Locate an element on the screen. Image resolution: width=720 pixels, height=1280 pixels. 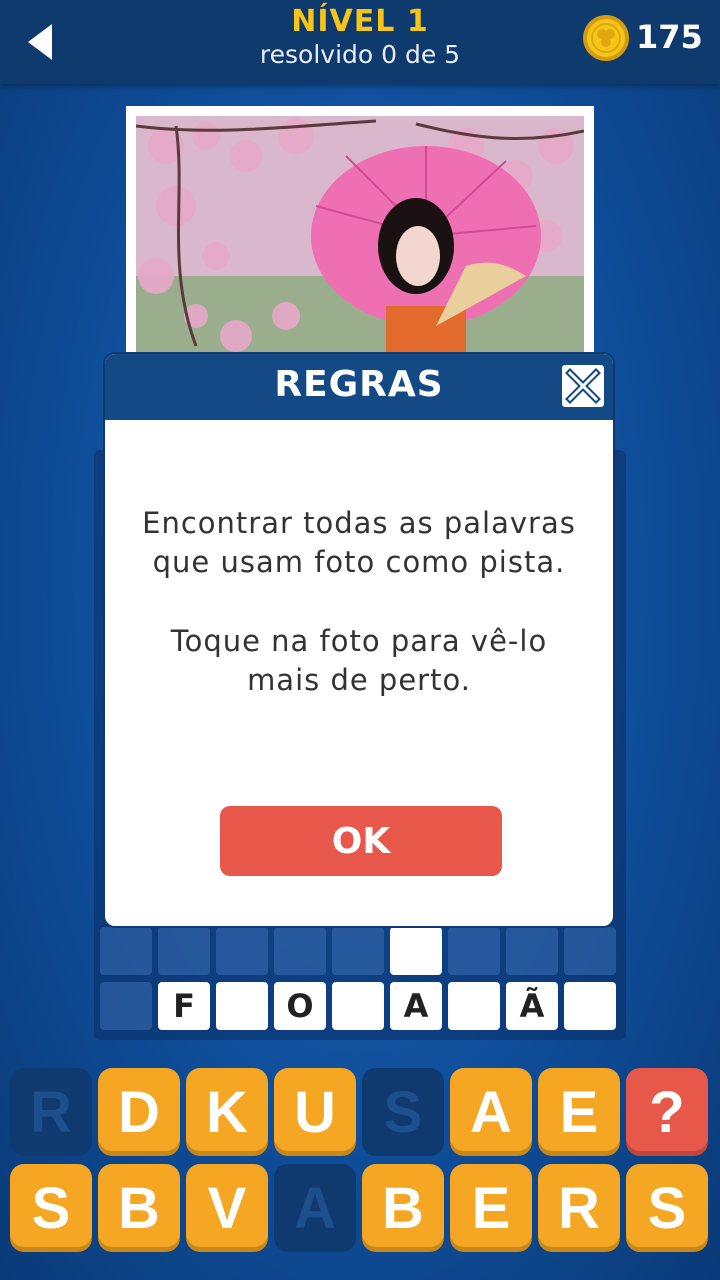
close-icon is located at coordinates (583, 386).